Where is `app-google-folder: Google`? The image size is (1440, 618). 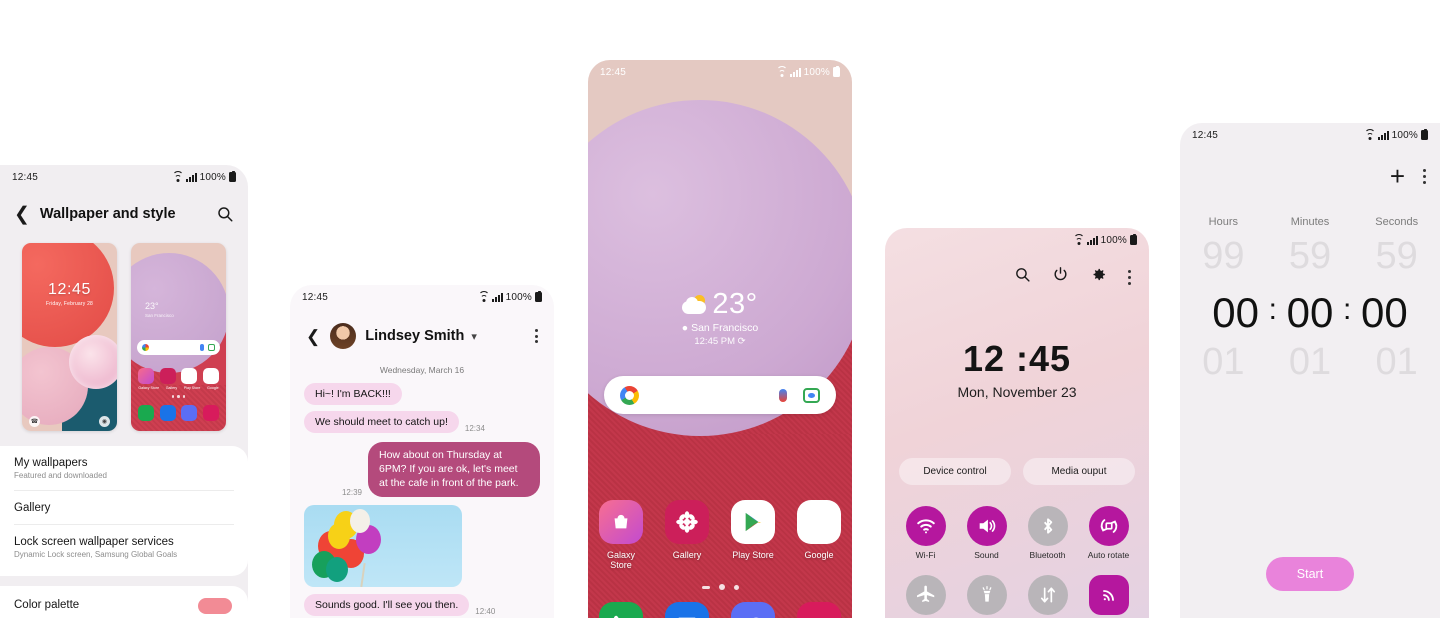 app-google-folder: Google is located at coordinates (819, 535).